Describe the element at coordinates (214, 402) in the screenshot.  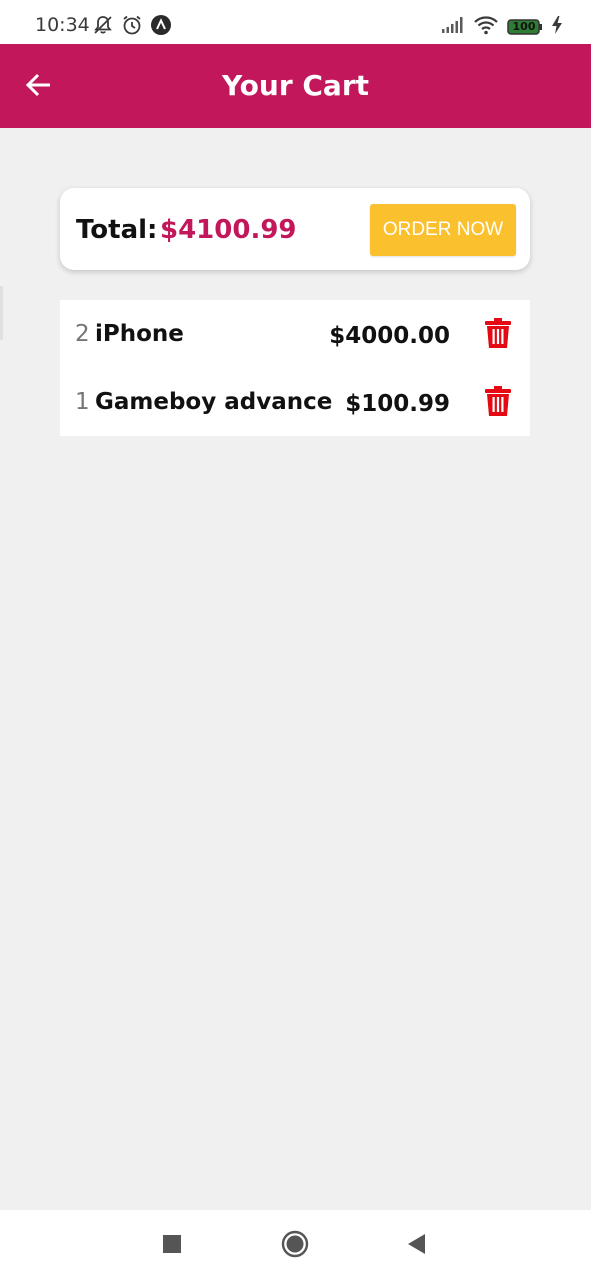
I see `cart-item-name: Gameboy advance` at that location.